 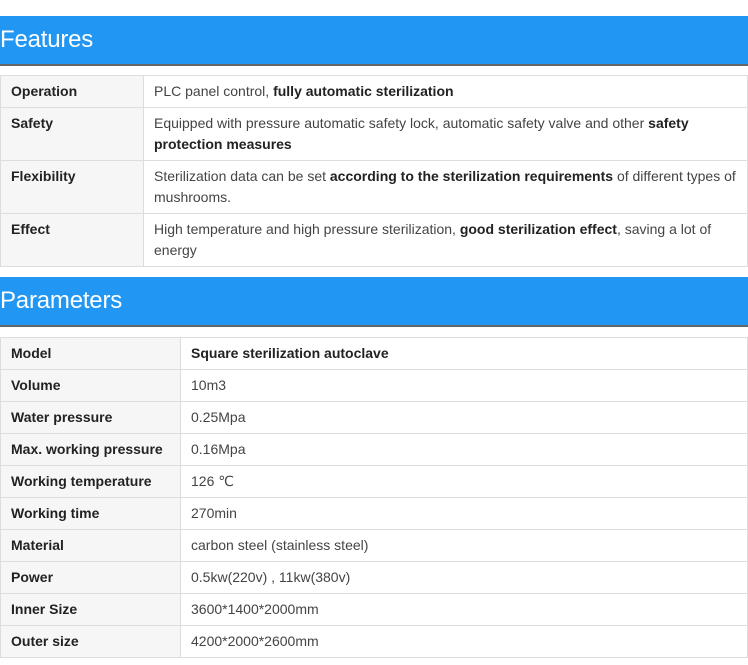 What do you see at coordinates (90, 609) in the screenshot?
I see `parameter-key: Inner Size` at bounding box center [90, 609].